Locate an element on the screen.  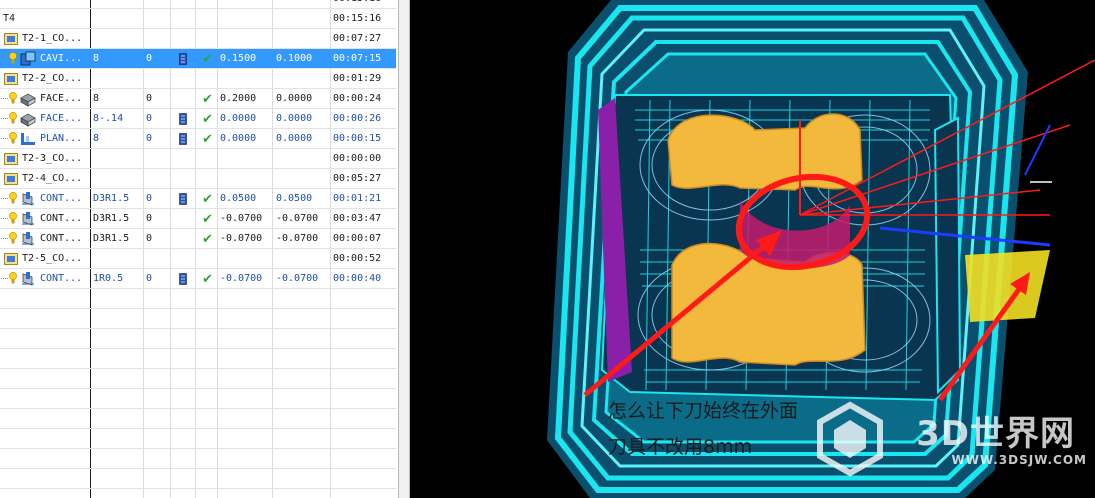
operation-row: FACE... 8-.14 0 ✔ 0.0000 0.0000 00:00:26 is located at coordinates (198, 119).